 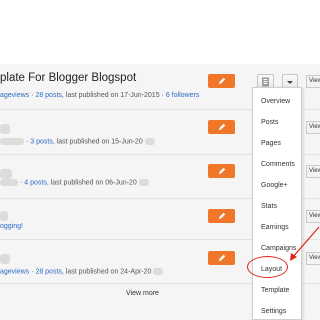 I want to click on menu-item-stats: Stats, so click(x=277, y=206).